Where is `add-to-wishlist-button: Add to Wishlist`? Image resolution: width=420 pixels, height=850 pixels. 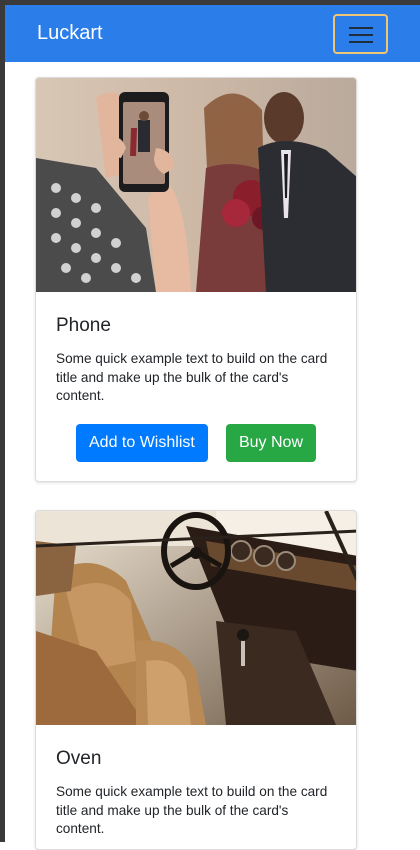
add-to-wishlist-button: Add to Wishlist is located at coordinates (142, 442).